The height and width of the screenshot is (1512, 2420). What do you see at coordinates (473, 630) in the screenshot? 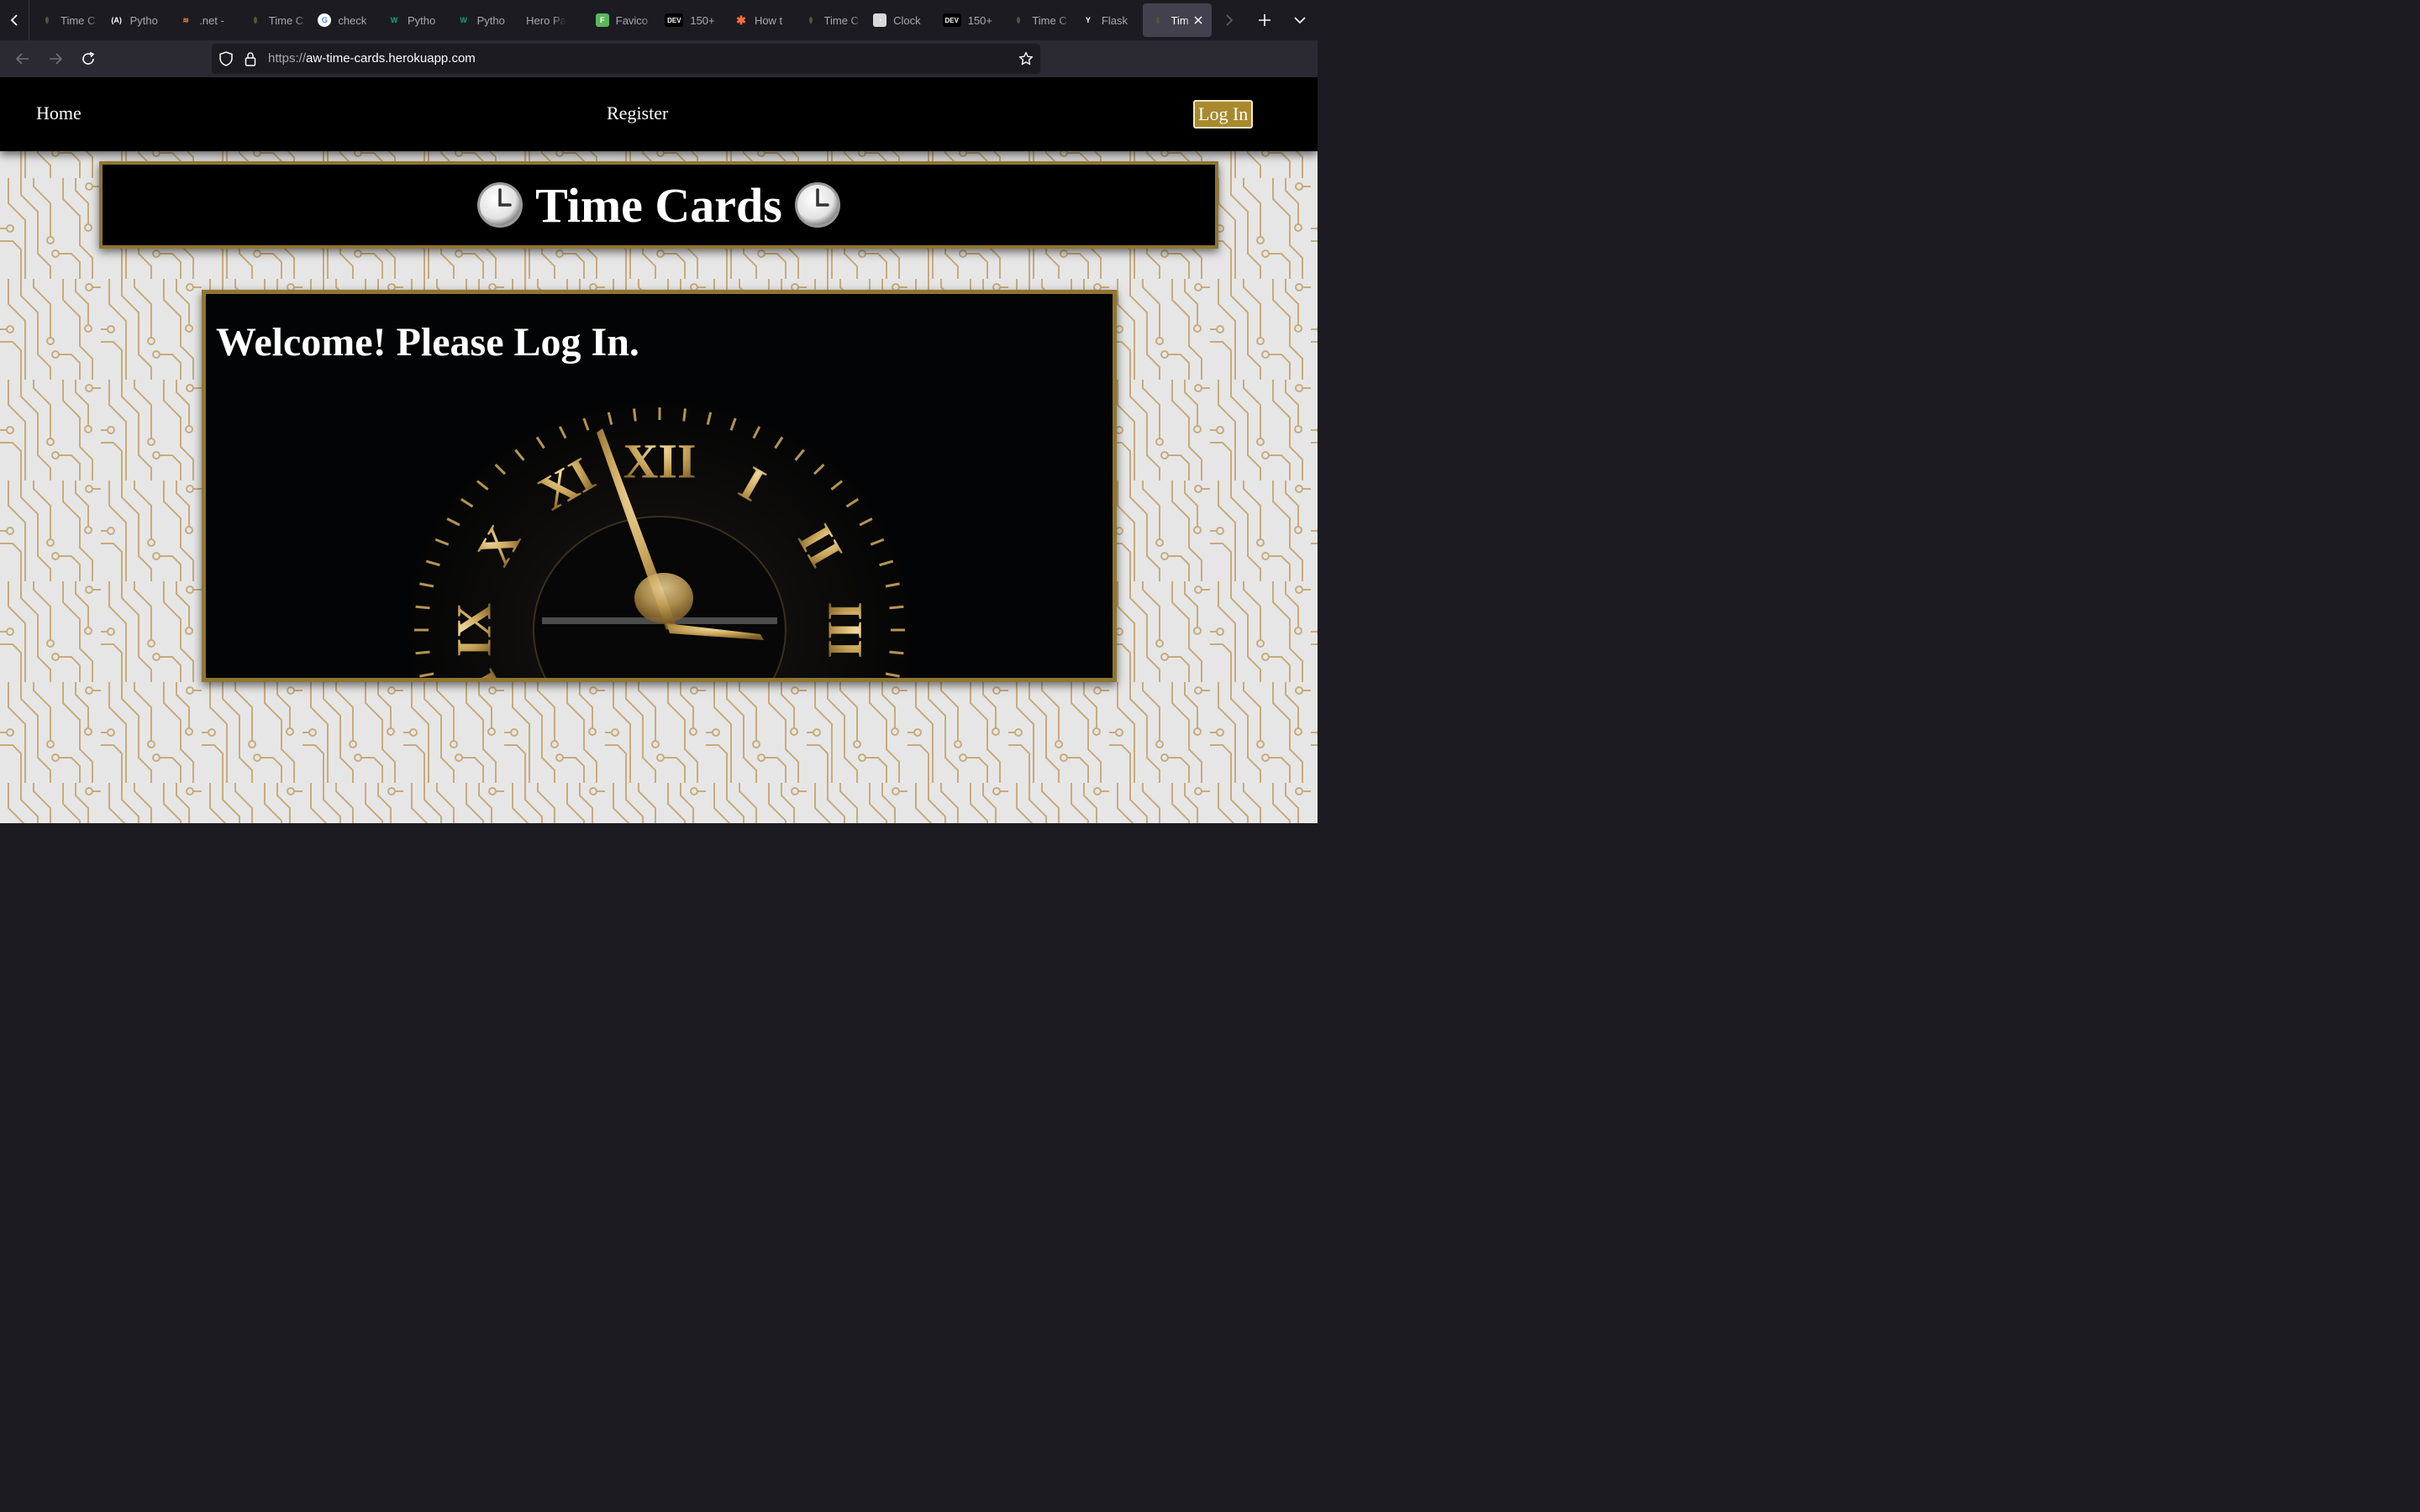
I see `clock-numeral: IX` at bounding box center [473, 630].